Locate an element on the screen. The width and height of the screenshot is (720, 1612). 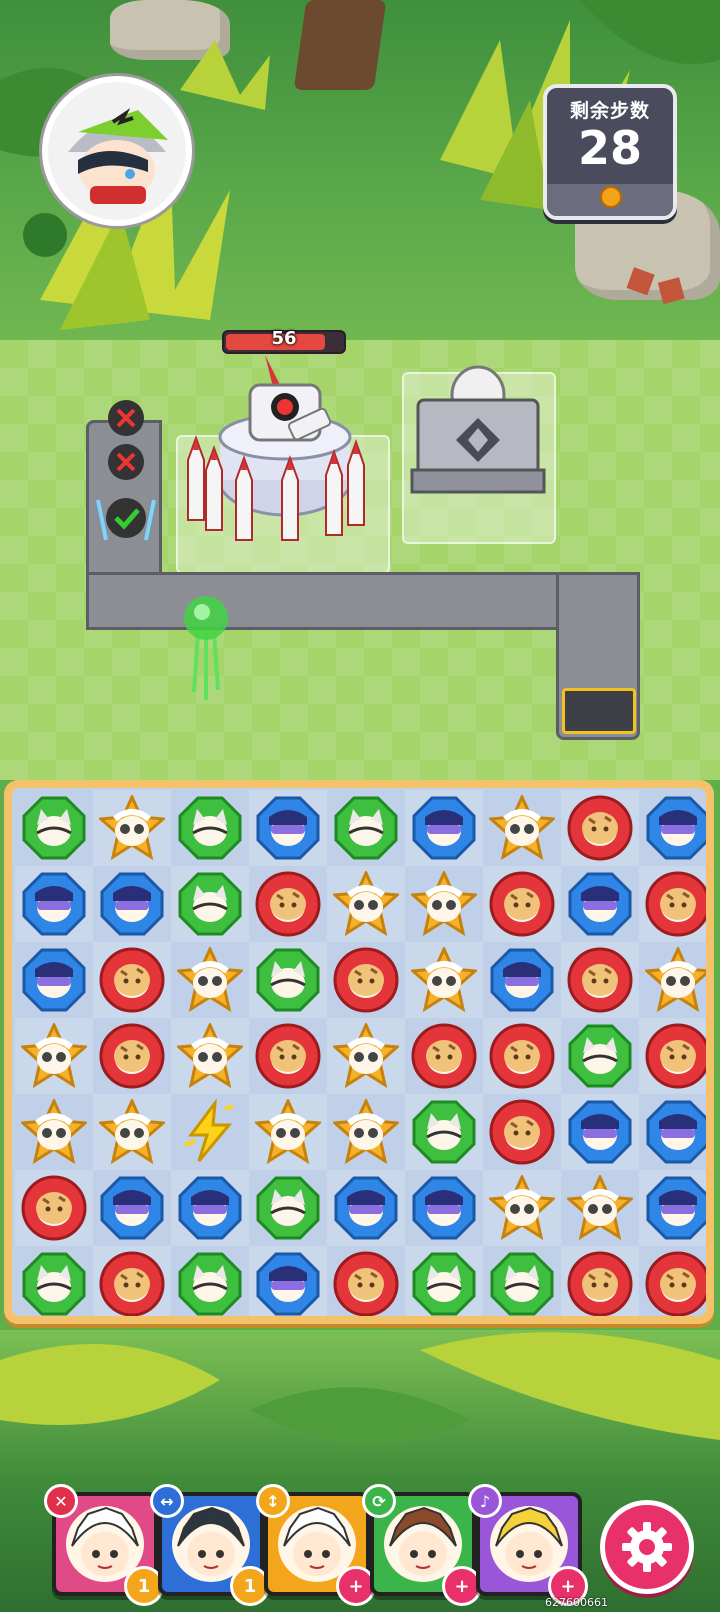
moves-counter: 28 is located at coordinates (609, 148).